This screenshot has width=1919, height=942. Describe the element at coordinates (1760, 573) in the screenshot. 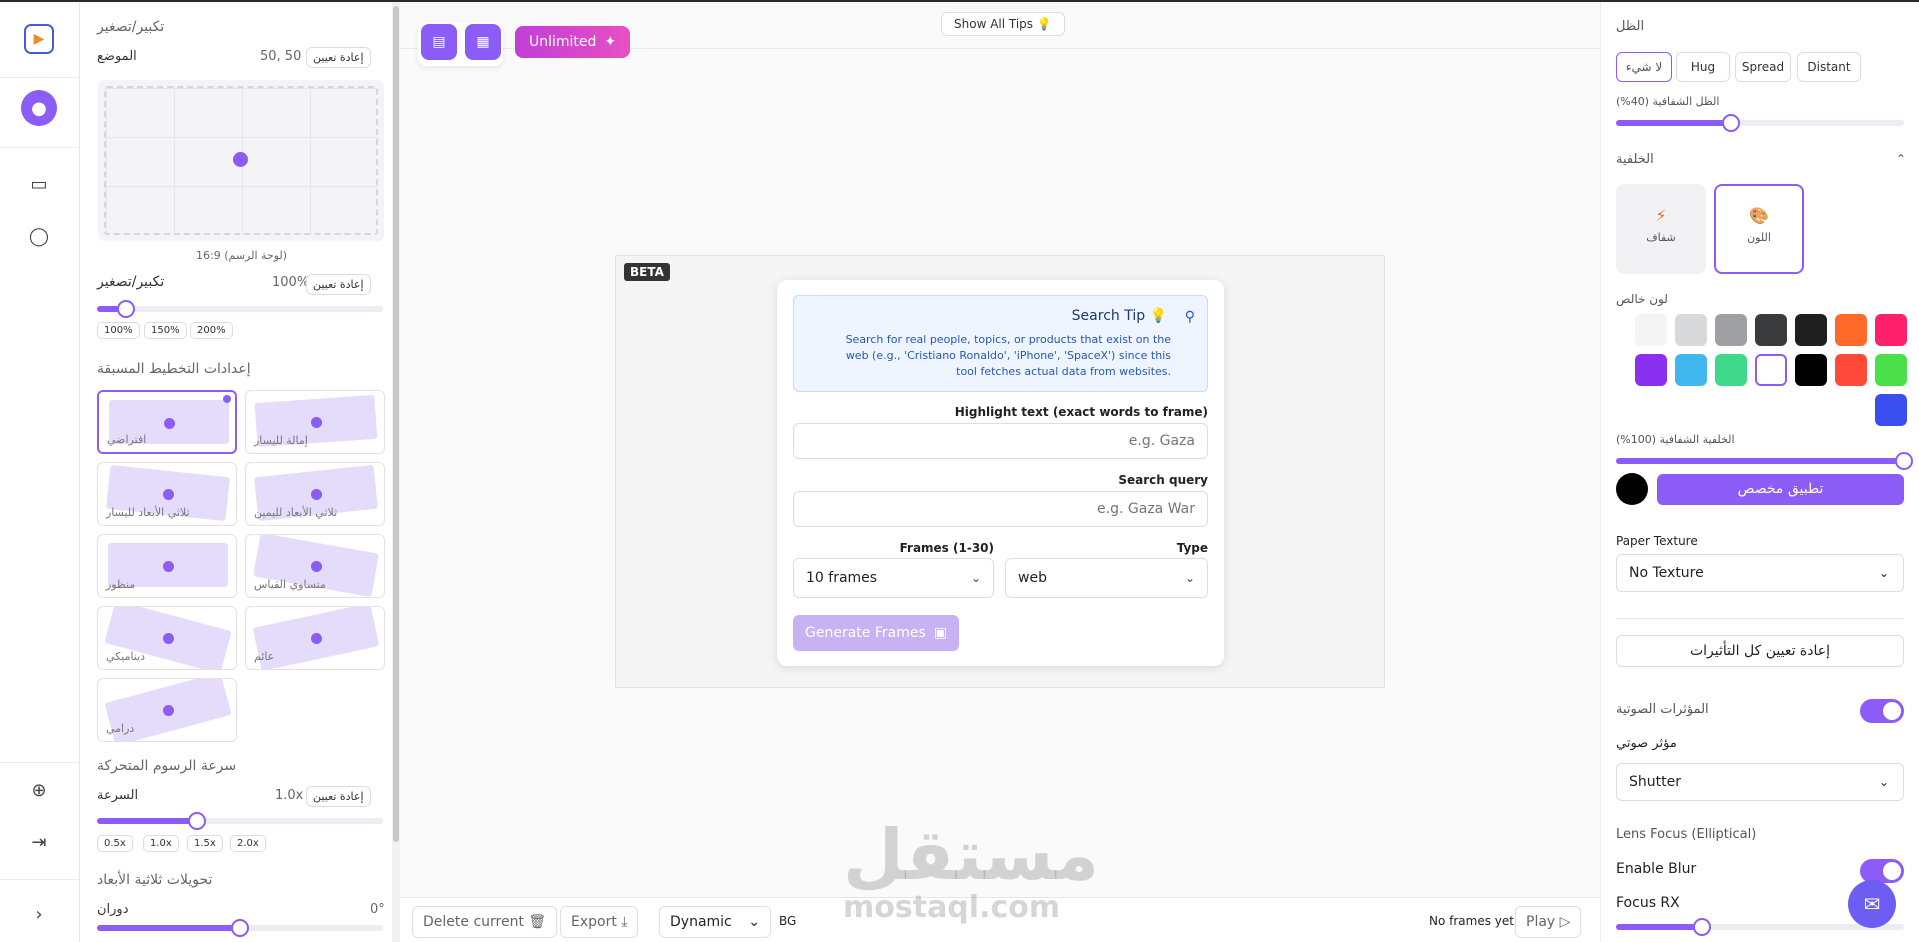

I see `paper-texture-select: No Texture ⌄` at that location.